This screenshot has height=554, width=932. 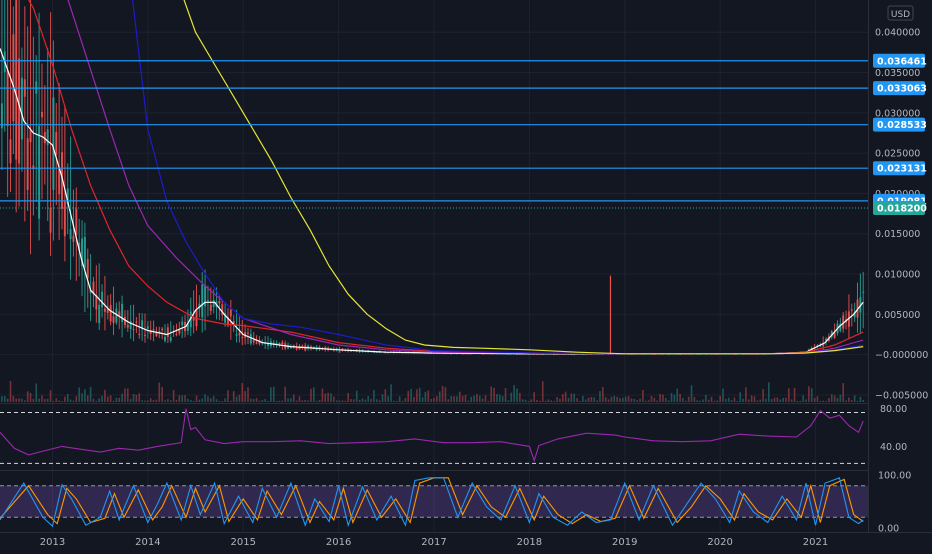 I want to click on price-tick-label: 0.015000, so click(x=897, y=234).